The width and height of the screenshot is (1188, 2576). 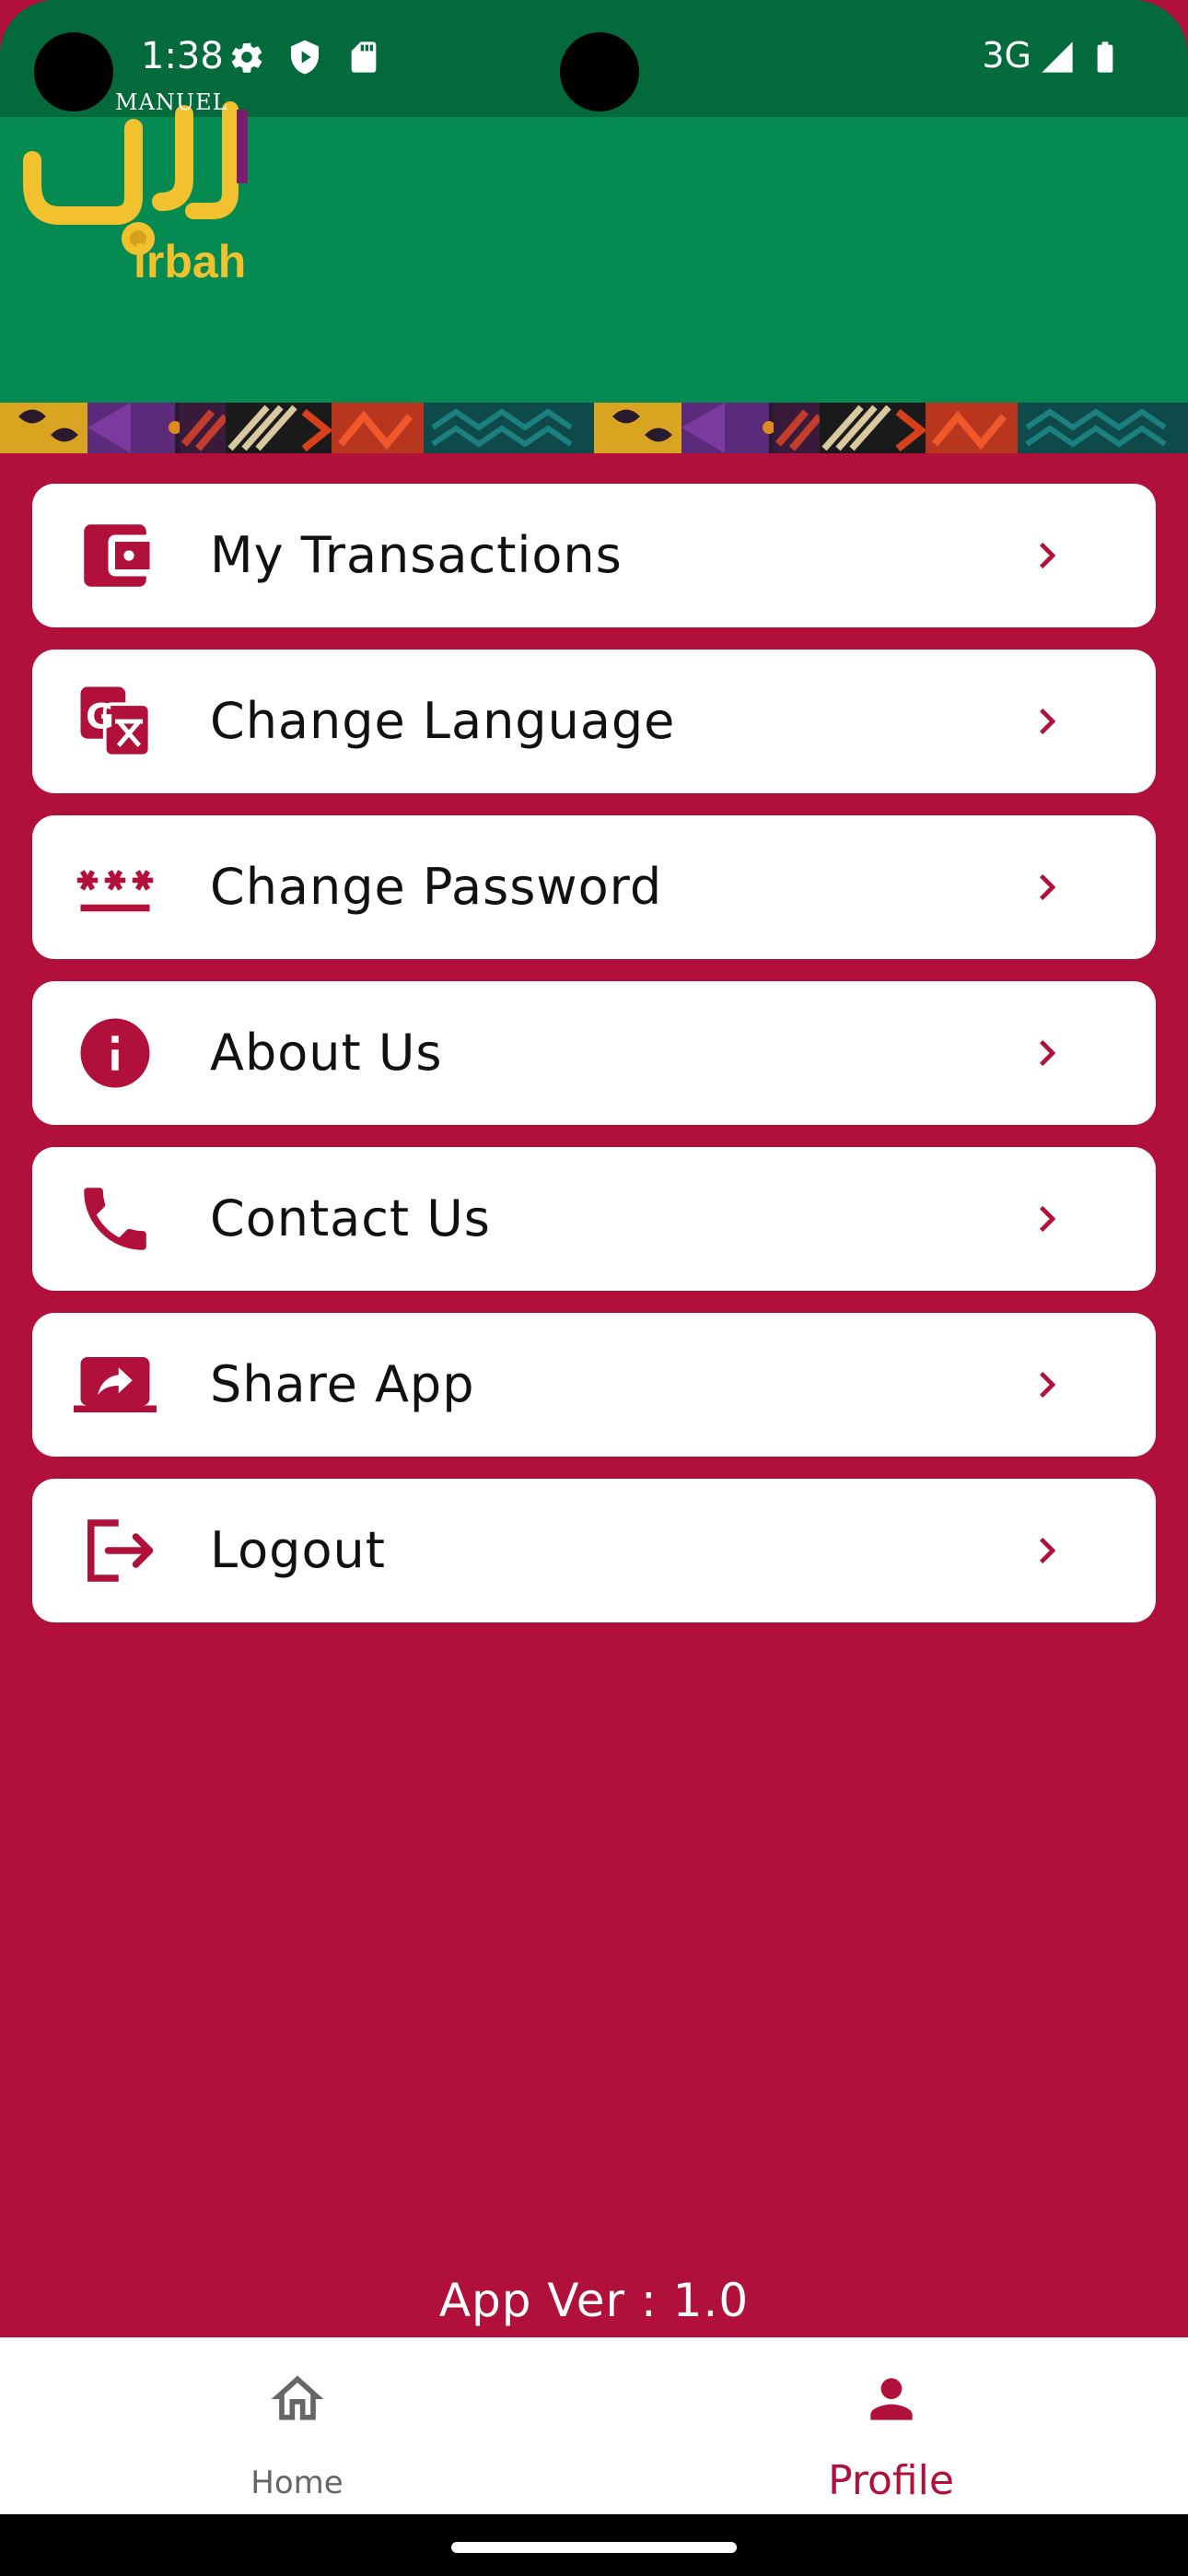 I want to click on menu-item-change-password: Change Password, so click(x=594, y=887).